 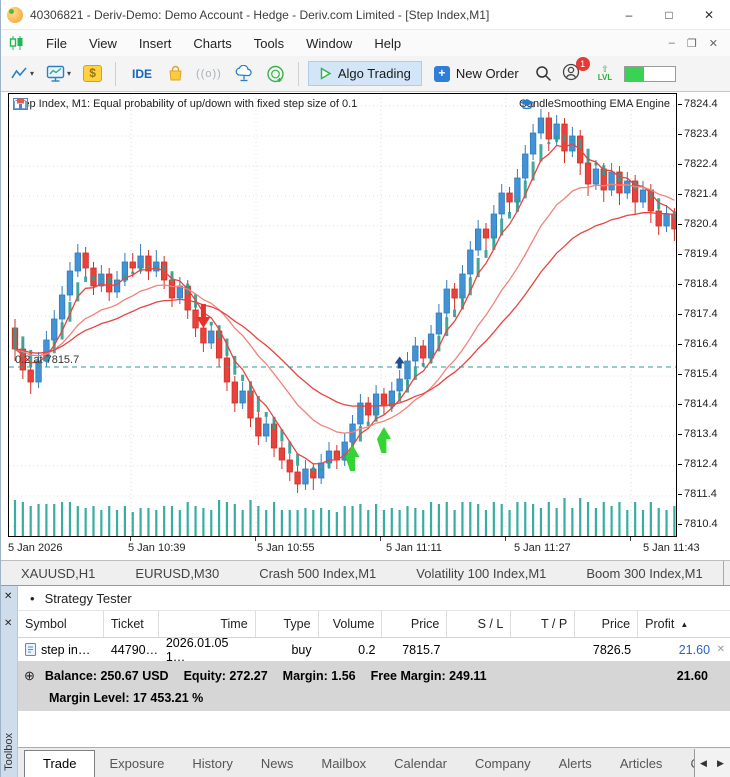 I want to click on cloud-button, so click(x=244, y=73).